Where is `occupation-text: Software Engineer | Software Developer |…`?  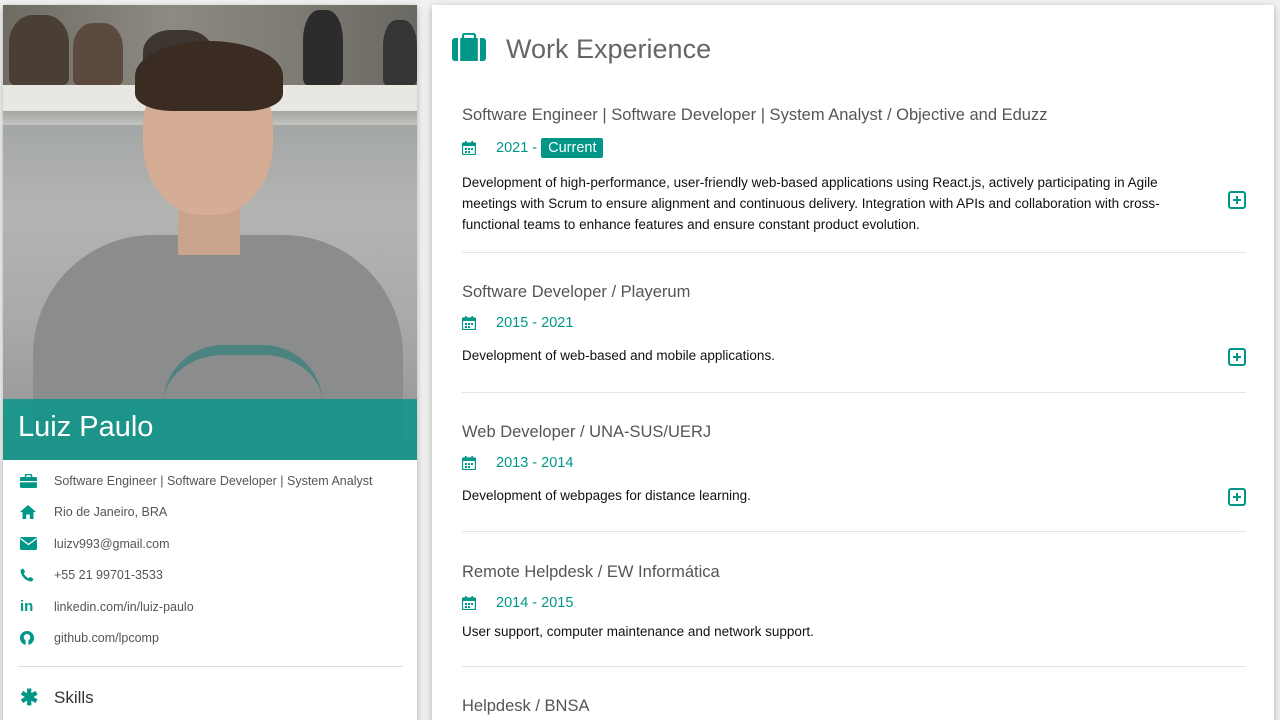 occupation-text: Software Engineer | Software Developer |… is located at coordinates (213, 480).